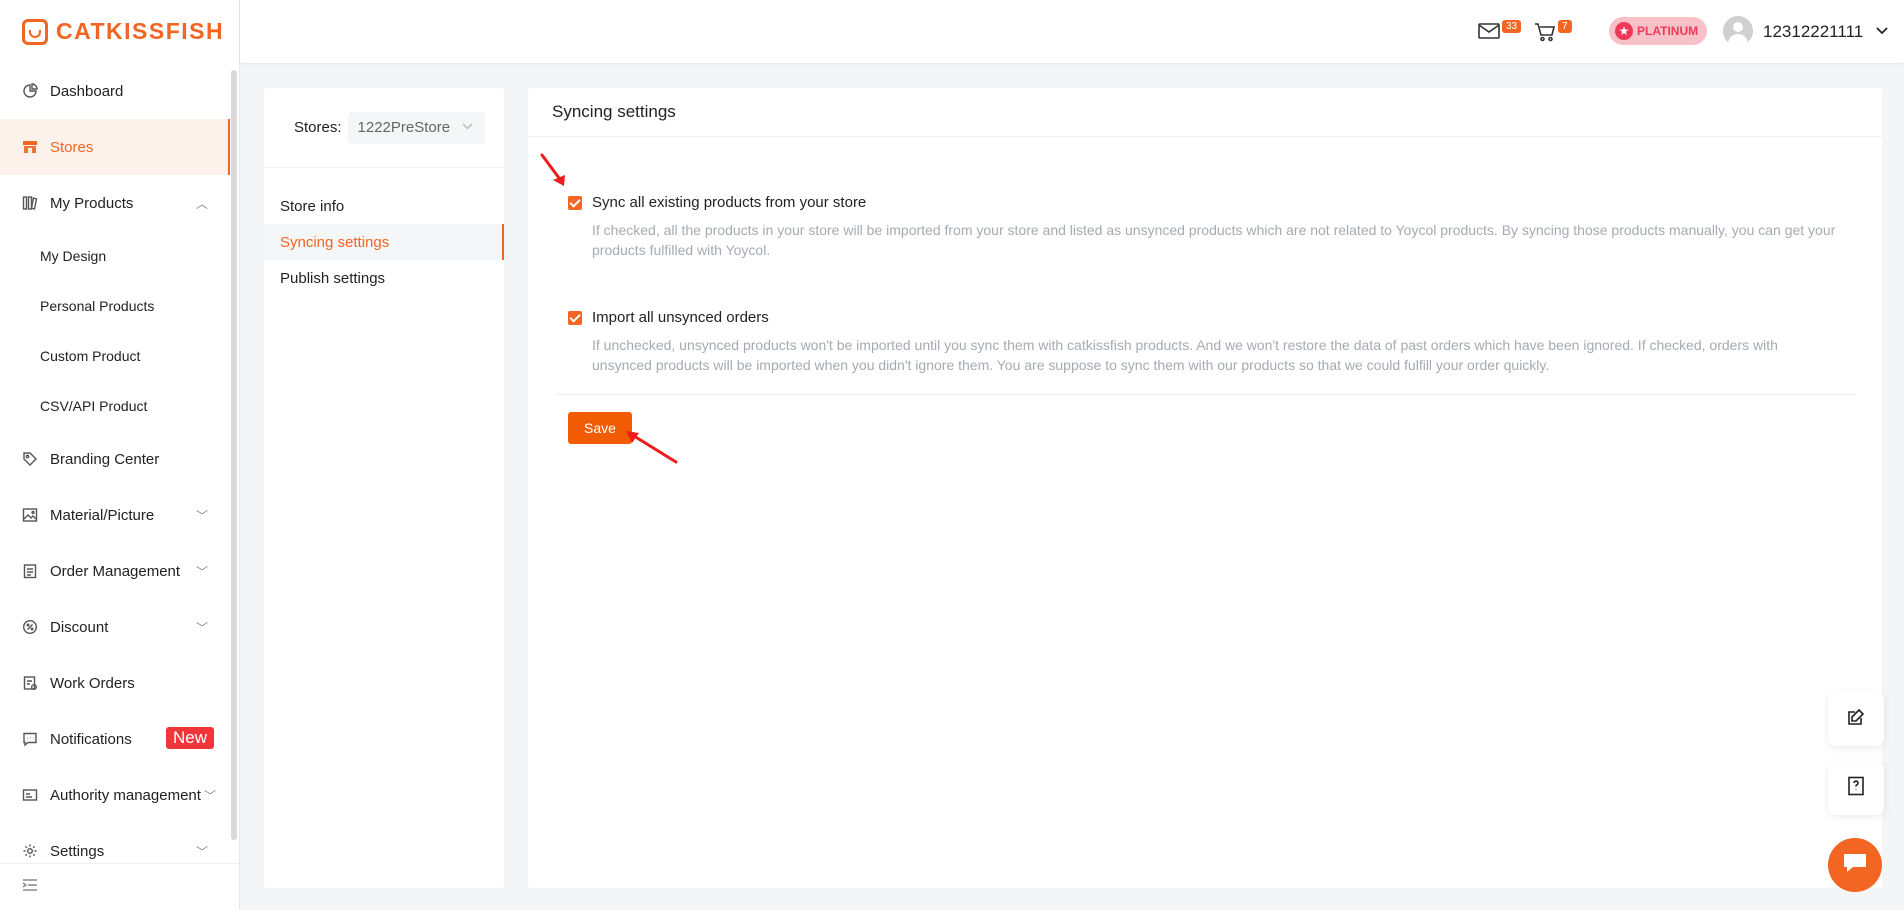  I want to click on sidebar-item-label: Discount, so click(79, 627).